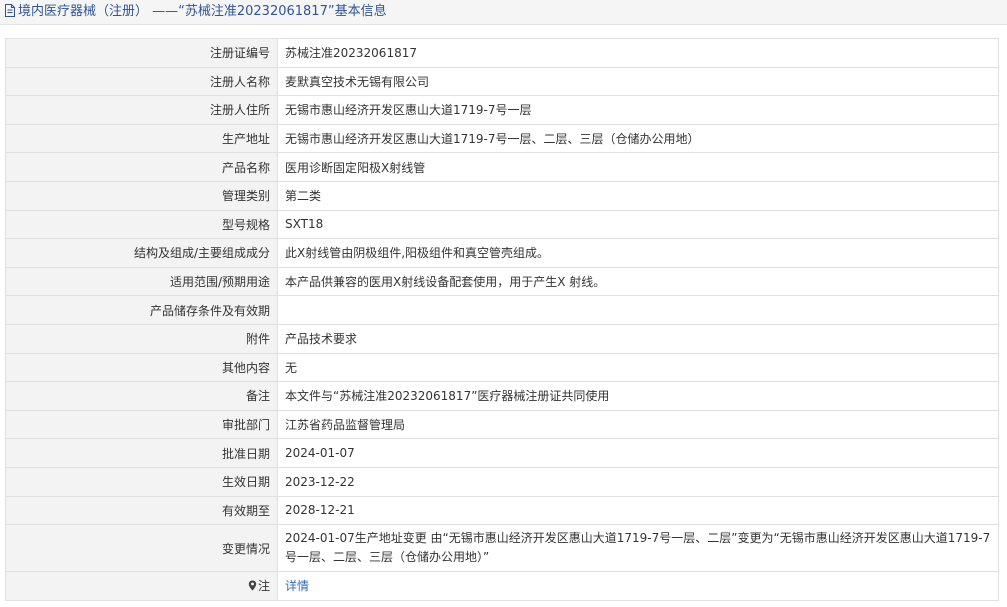  I want to click on table-row: 注册证编号 苏械注准20232061817, so click(502, 53).